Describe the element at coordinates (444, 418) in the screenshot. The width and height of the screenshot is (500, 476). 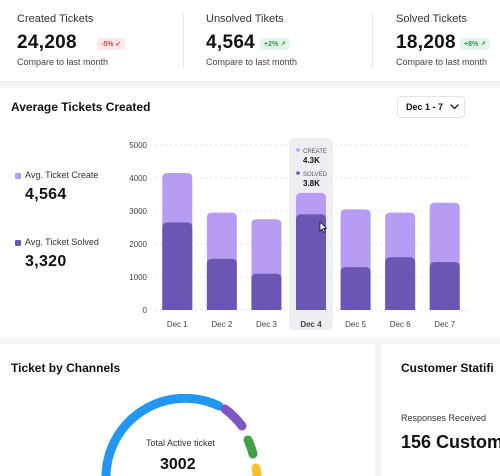
I see `responses-label: Responses Received` at that location.